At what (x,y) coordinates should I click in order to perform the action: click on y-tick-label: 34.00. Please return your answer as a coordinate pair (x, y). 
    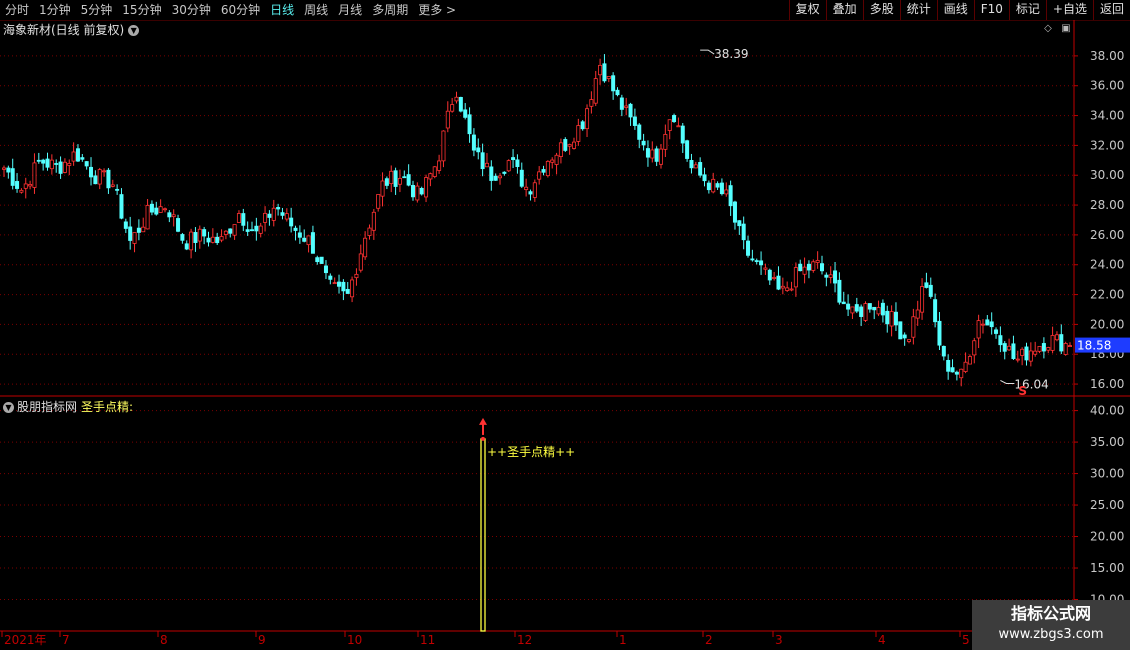
    Looking at the image, I should click on (1107, 116).